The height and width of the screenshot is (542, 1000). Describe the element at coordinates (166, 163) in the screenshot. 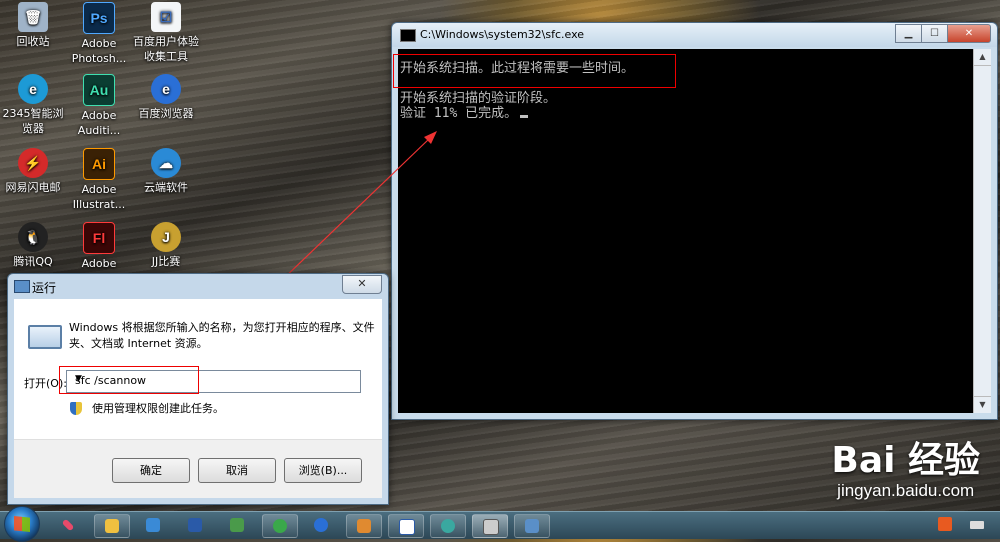

I see `cloud-glyph: ☁` at that location.